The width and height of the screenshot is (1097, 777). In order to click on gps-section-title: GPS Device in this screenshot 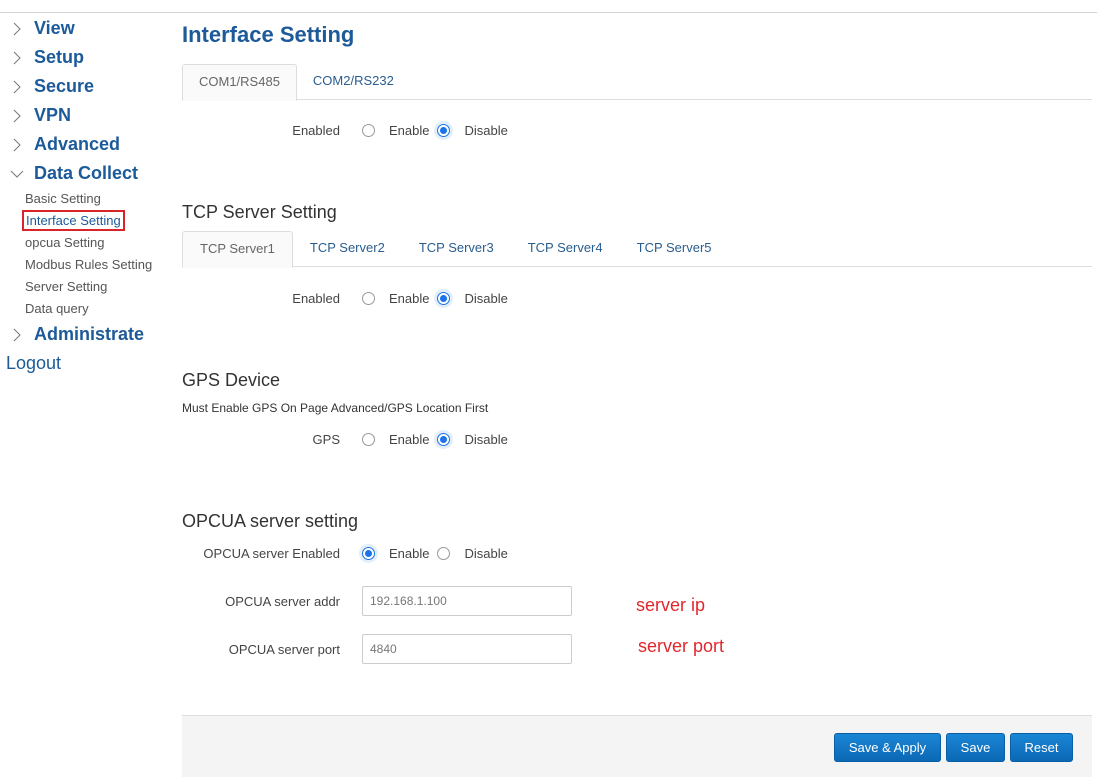, I will do `click(231, 380)`.